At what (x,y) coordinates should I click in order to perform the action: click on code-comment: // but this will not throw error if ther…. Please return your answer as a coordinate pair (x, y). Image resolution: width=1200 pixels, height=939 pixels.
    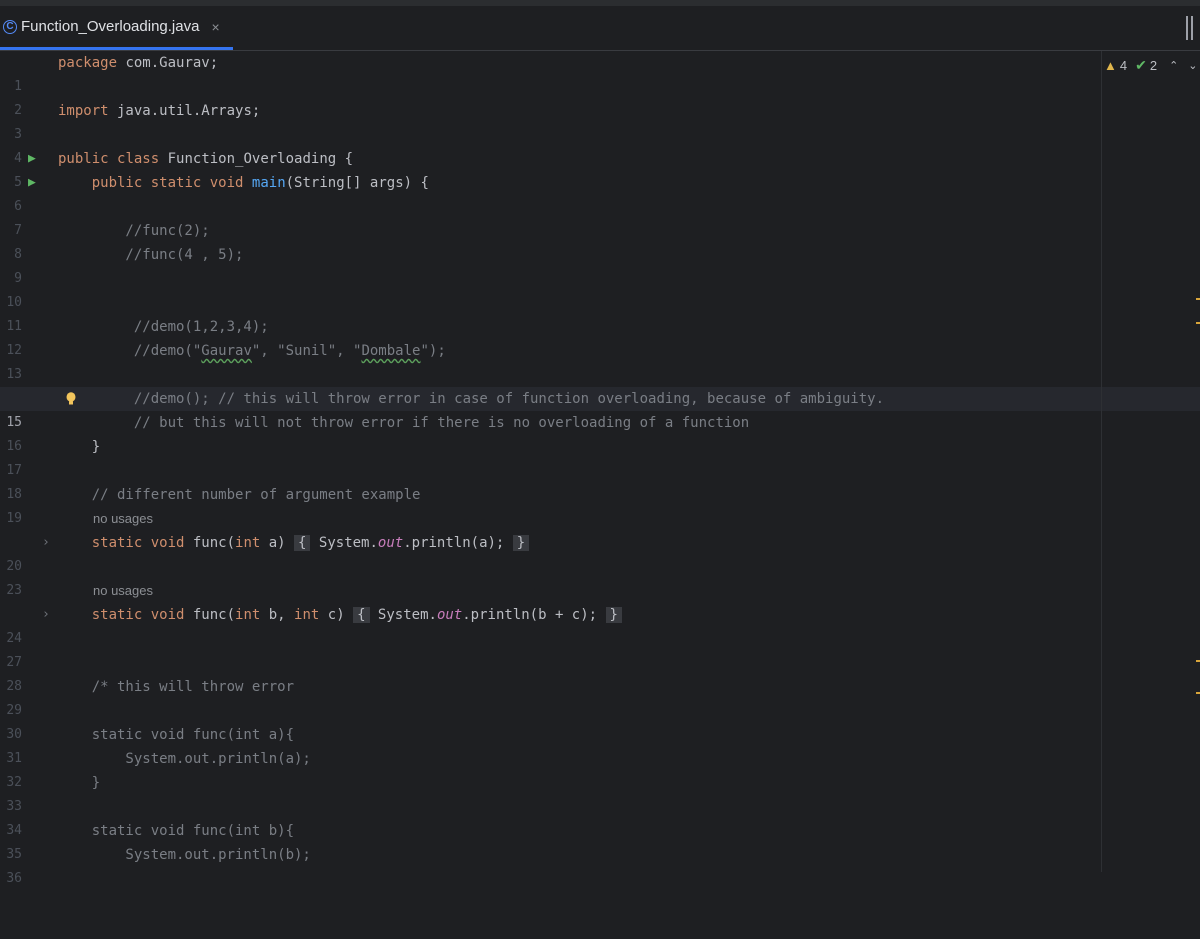
    Looking at the image, I should click on (404, 423).